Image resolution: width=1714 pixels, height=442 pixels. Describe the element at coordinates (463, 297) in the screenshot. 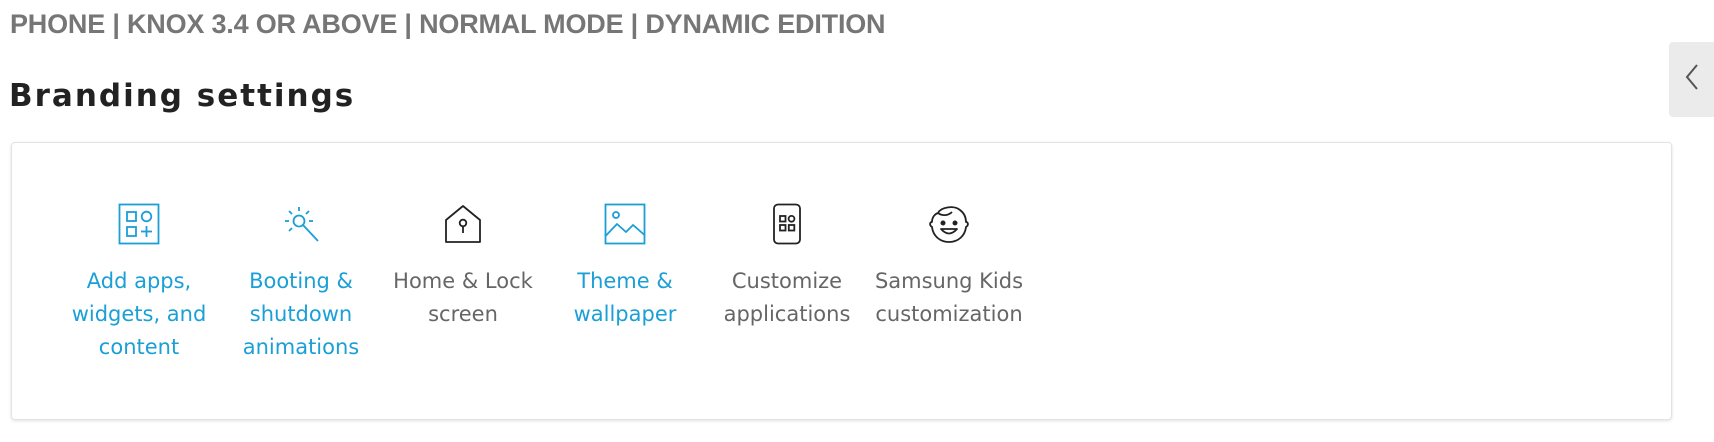

I see `tile-label: Home & Lock screen` at that location.